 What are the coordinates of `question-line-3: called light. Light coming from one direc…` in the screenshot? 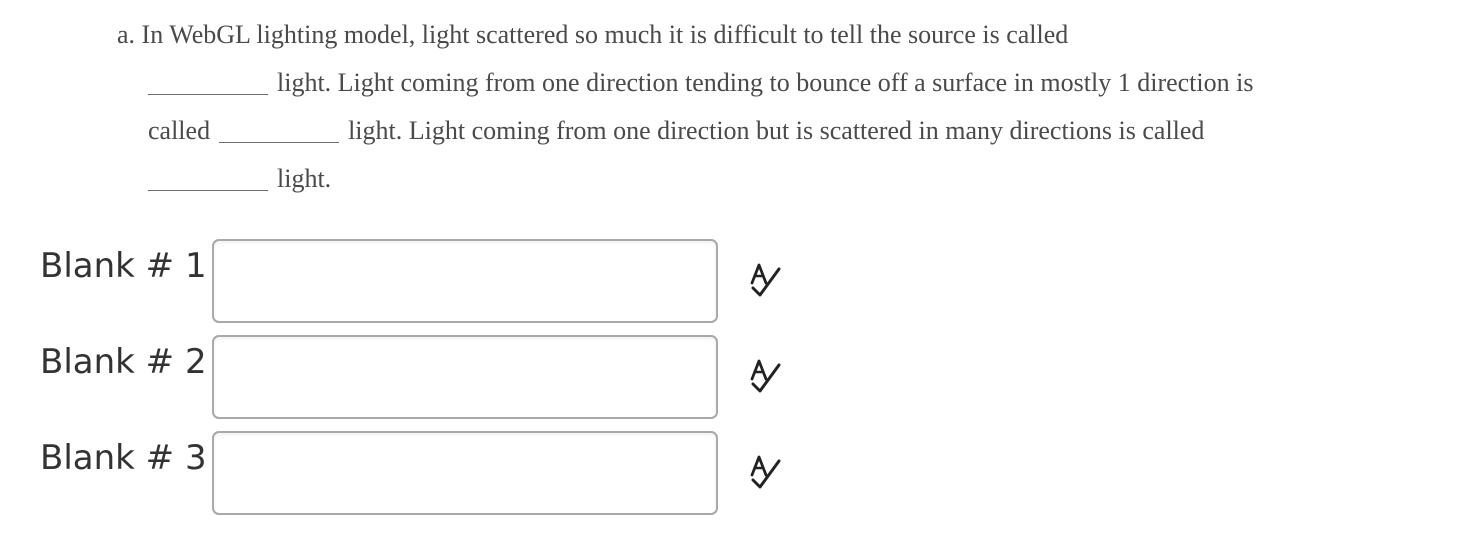 It's located at (676, 131).